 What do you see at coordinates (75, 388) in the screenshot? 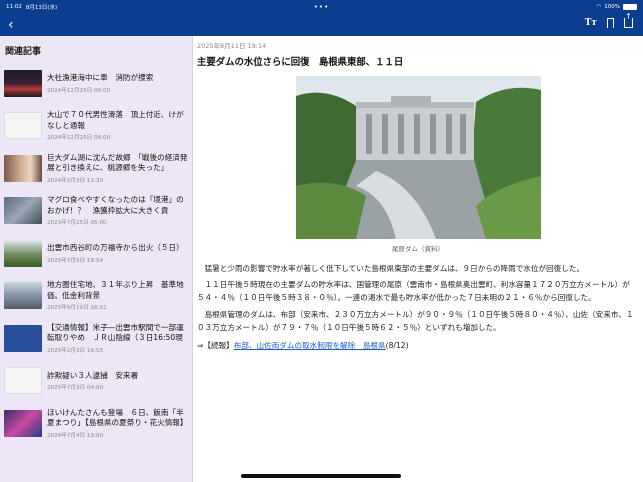
I see `related-item-date: 2025年7月3日 04:00` at bounding box center [75, 388].